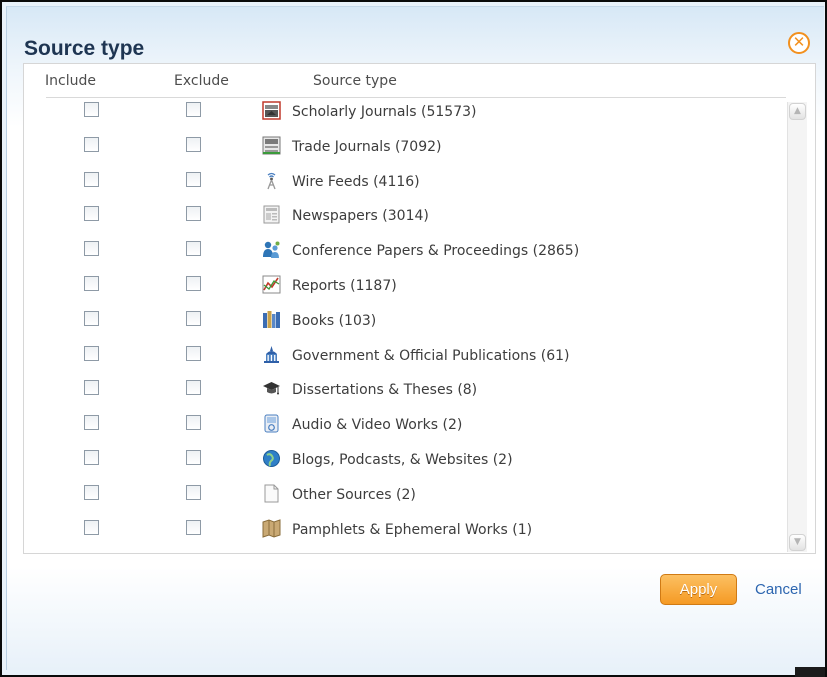 The image size is (827, 677). What do you see at coordinates (271, 458) in the screenshot?
I see `globe-blog-icon` at bounding box center [271, 458].